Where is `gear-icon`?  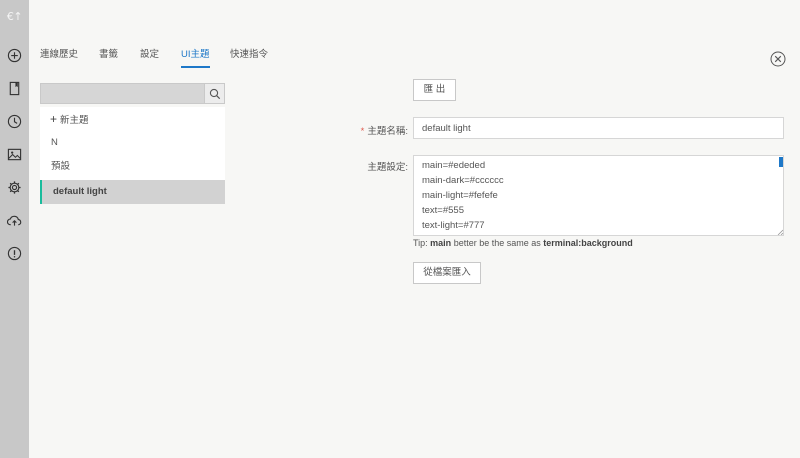
gear-icon is located at coordinates (14, 187).